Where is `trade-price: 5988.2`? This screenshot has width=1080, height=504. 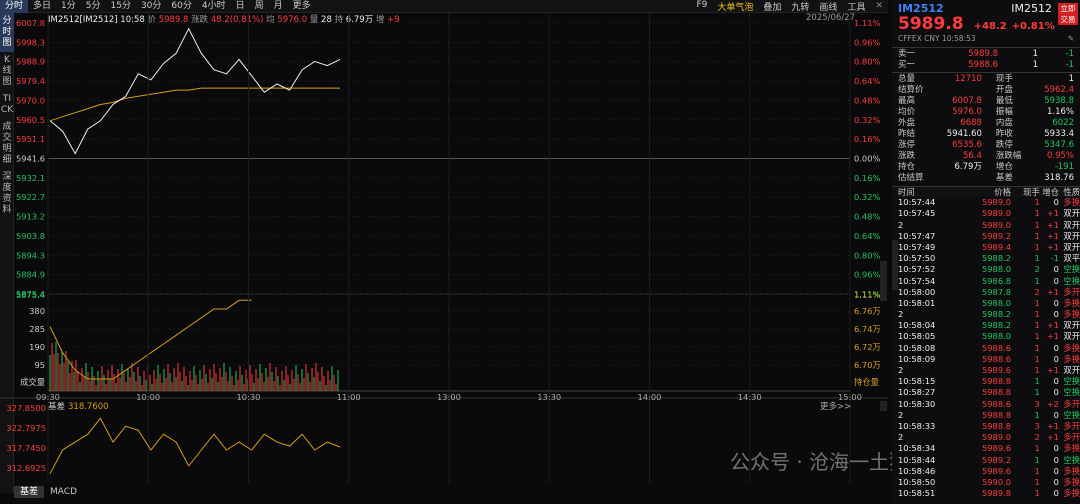
trade-price: 5988.2 is located at coordinates (997, 325).